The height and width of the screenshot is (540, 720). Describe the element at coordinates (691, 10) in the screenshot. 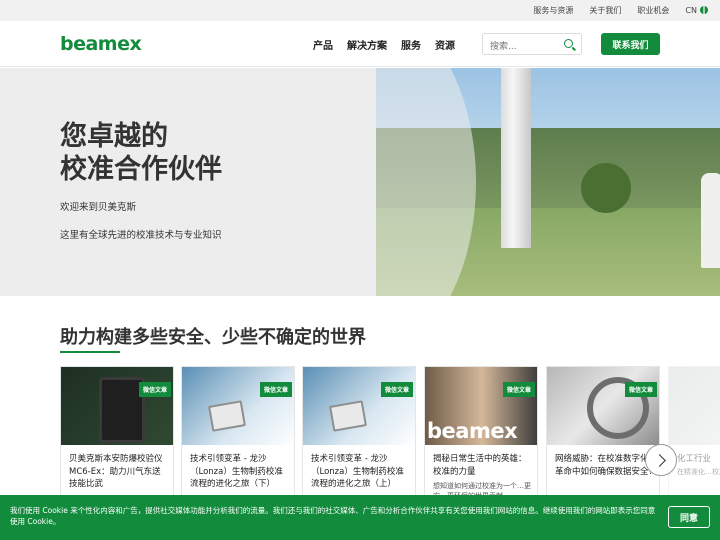

I see `language-label: CN` at that location.